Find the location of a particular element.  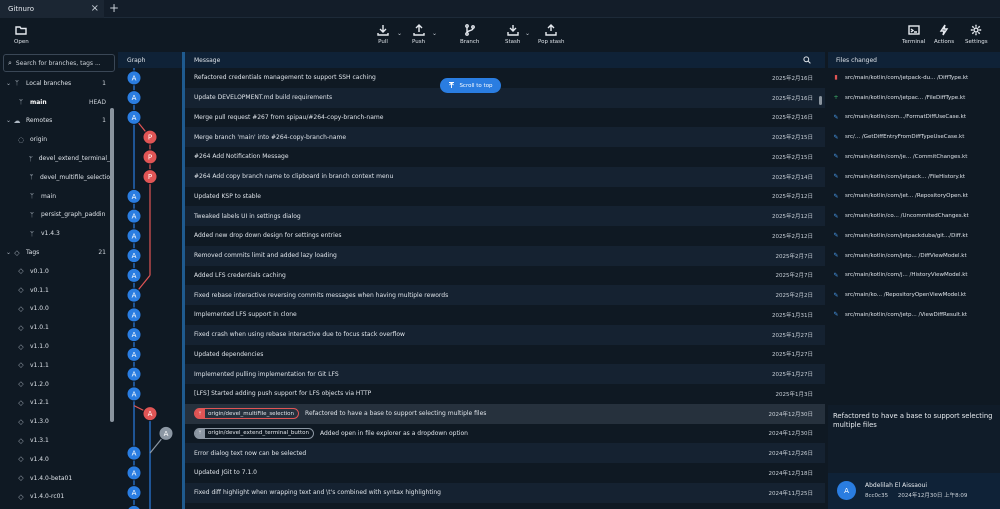

sidebar-item-tag: ◇ v1.3.1 is located at coordinates (55, 440).